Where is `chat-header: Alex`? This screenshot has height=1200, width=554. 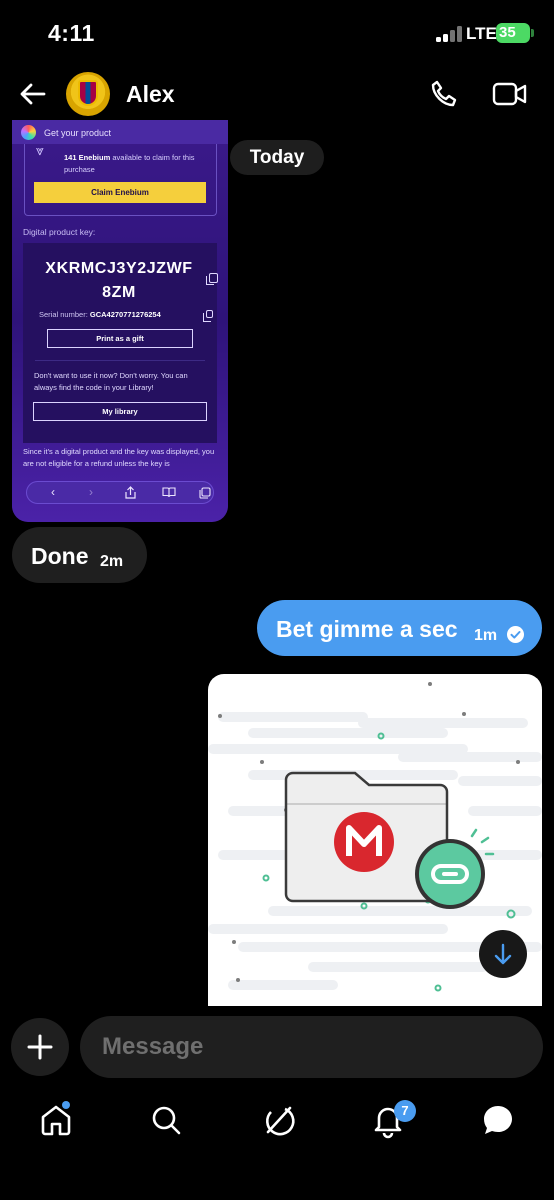
chat-header: Alex is located at coordinates (277, 95).